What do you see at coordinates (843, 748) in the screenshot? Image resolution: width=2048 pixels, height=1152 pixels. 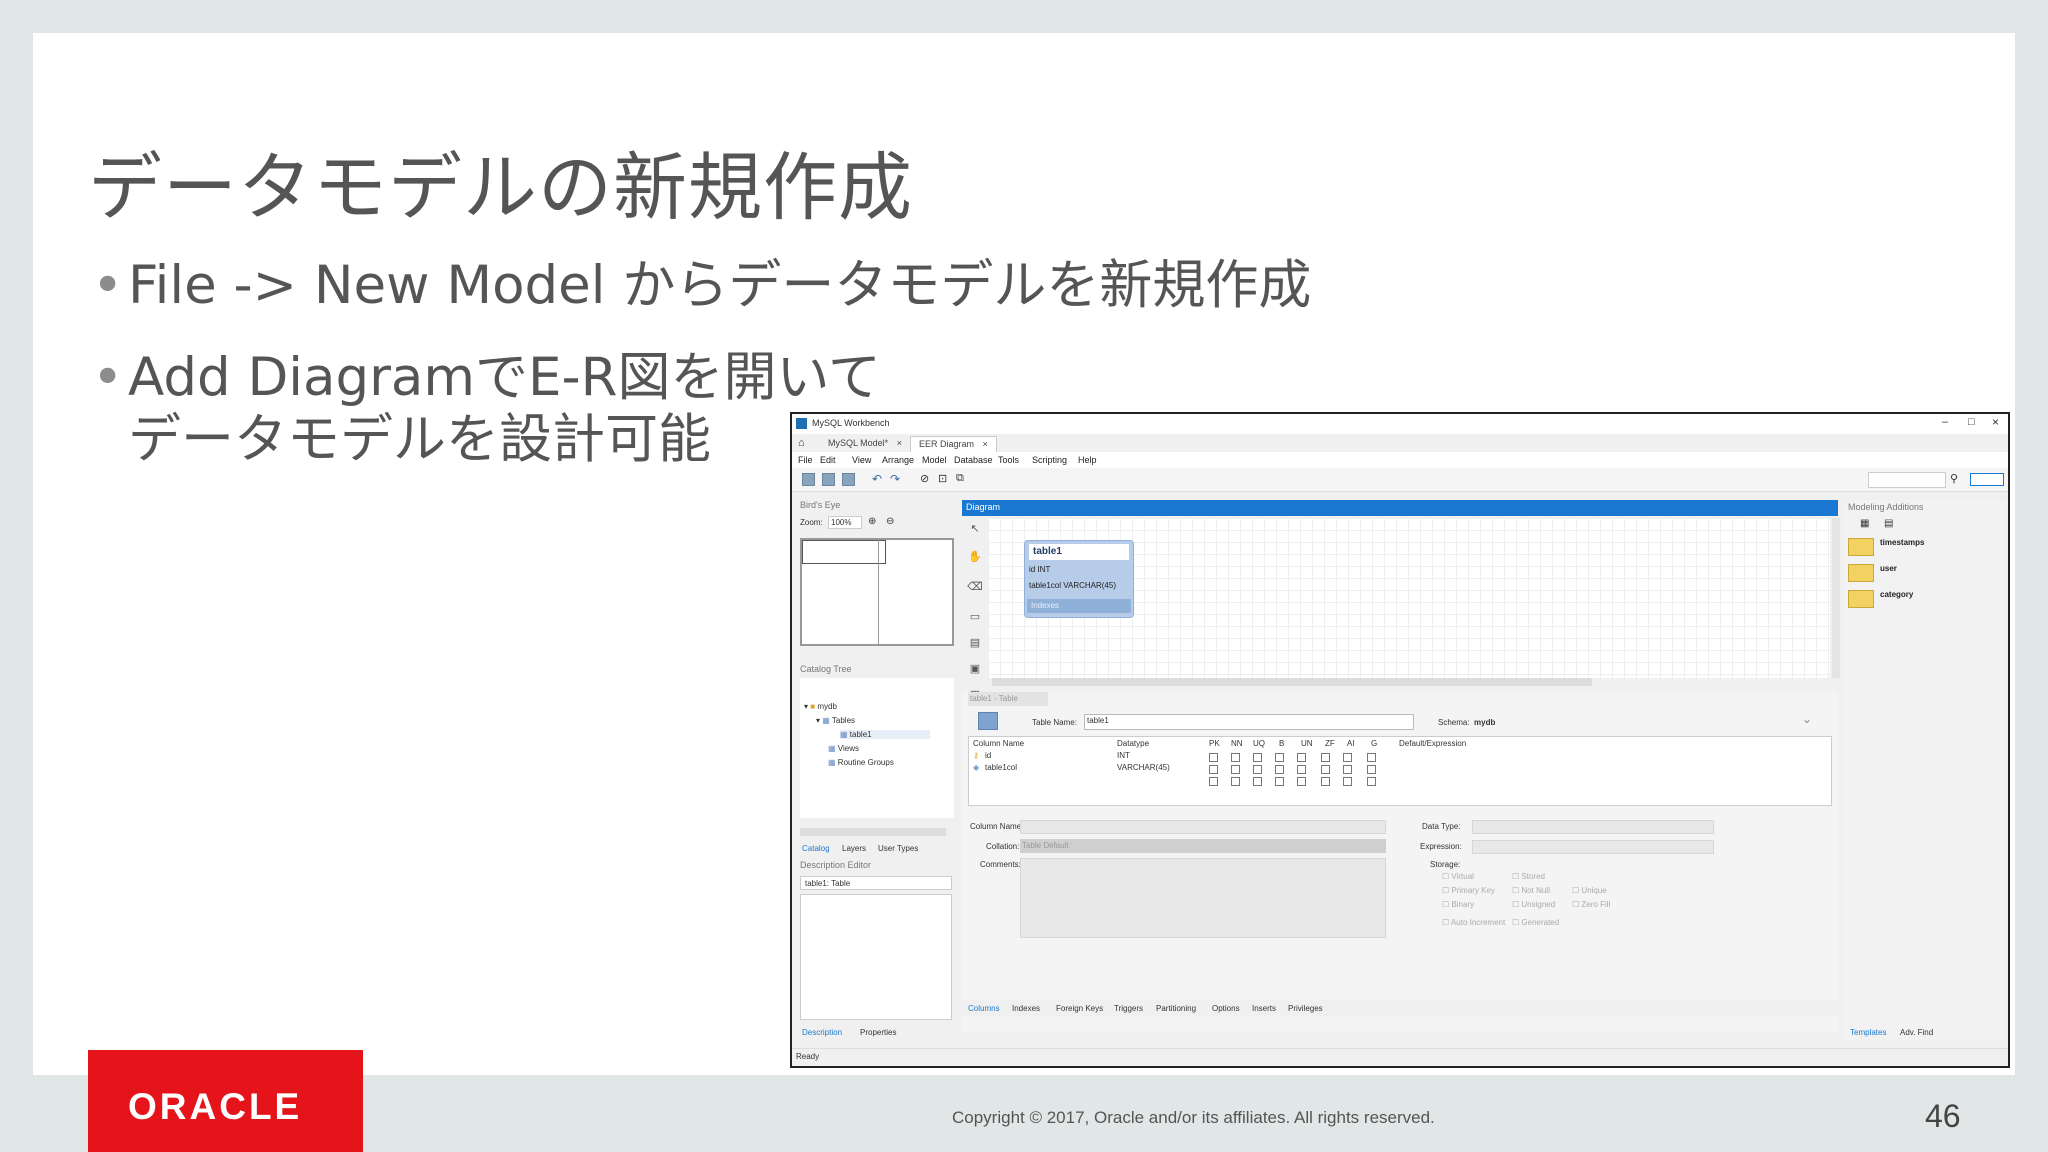 I see `tree-item-views: ▦ Views` at bounding box center [843, 748].